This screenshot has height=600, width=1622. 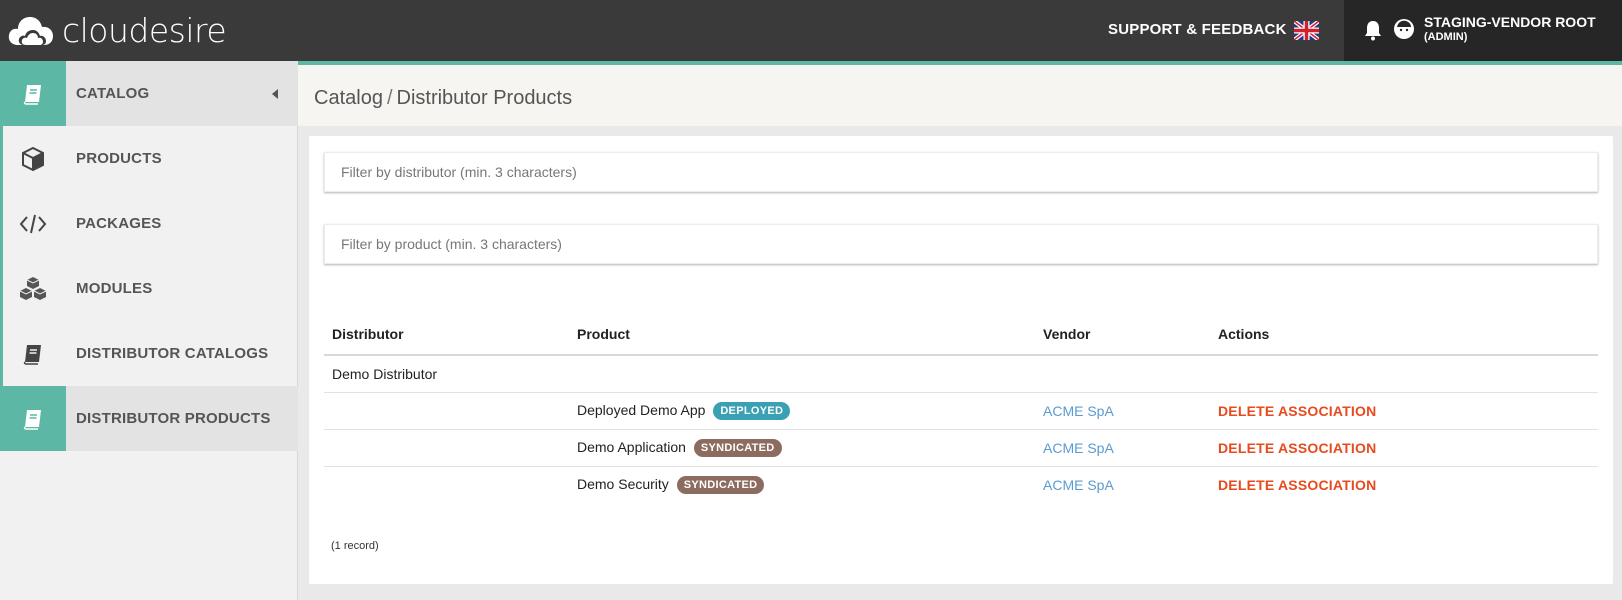 What do you see at coordinates (641, 409) in the screenshot?
I see `product-name: Deployed Demo App` at bounding box center [641, 409].